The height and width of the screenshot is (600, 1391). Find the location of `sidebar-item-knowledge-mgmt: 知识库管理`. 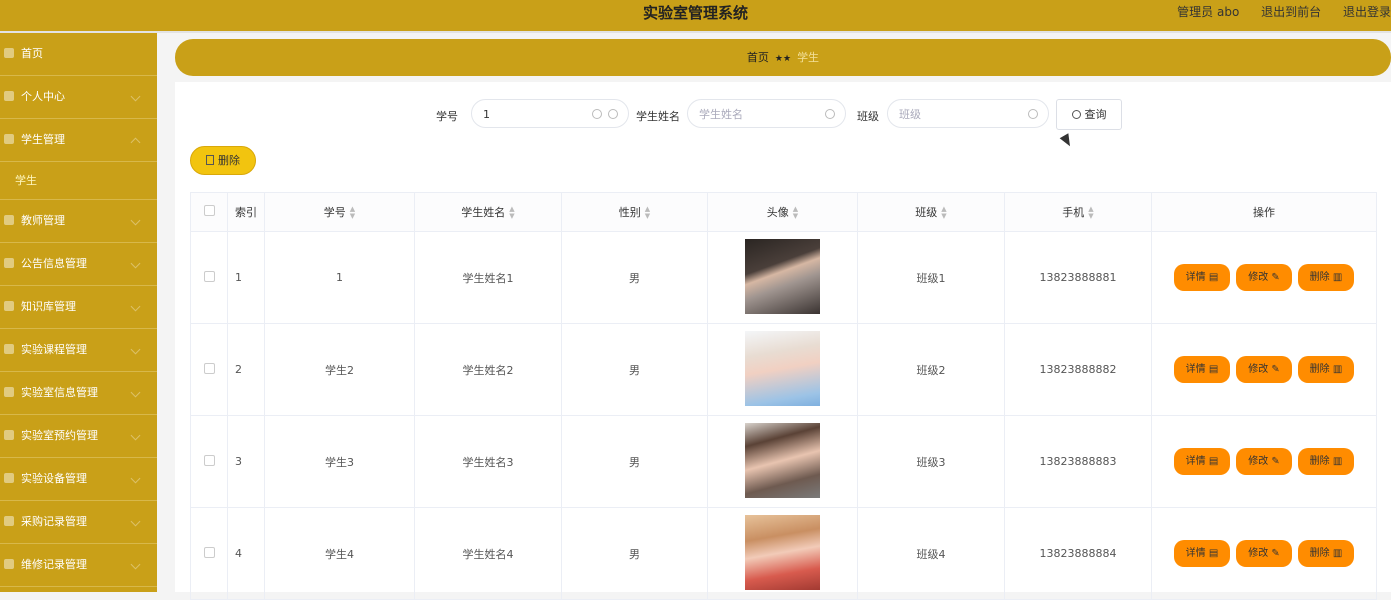

sidebar-item-knowledge-mgmt: 知识库管理 is located at coordinates (78, 307).